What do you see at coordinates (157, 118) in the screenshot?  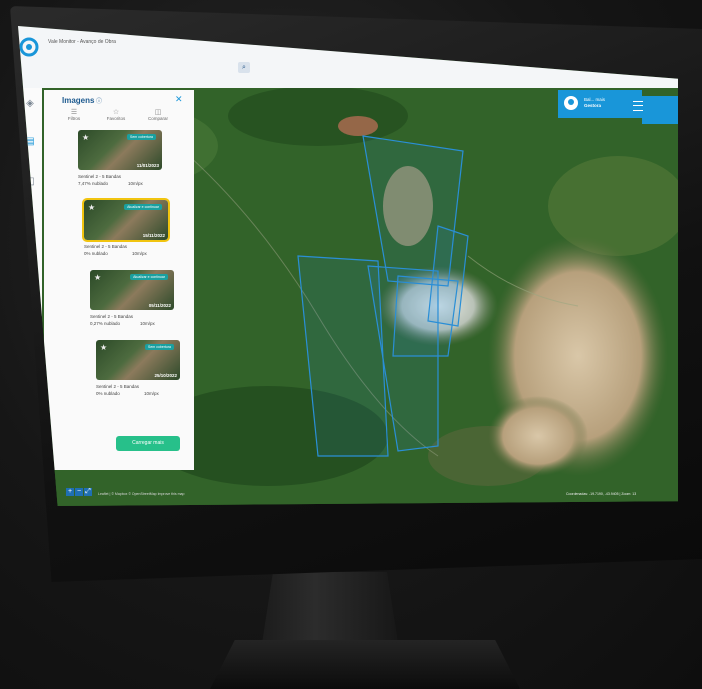 I see `tab-label: Comparar` at bounding box center [157, 118].